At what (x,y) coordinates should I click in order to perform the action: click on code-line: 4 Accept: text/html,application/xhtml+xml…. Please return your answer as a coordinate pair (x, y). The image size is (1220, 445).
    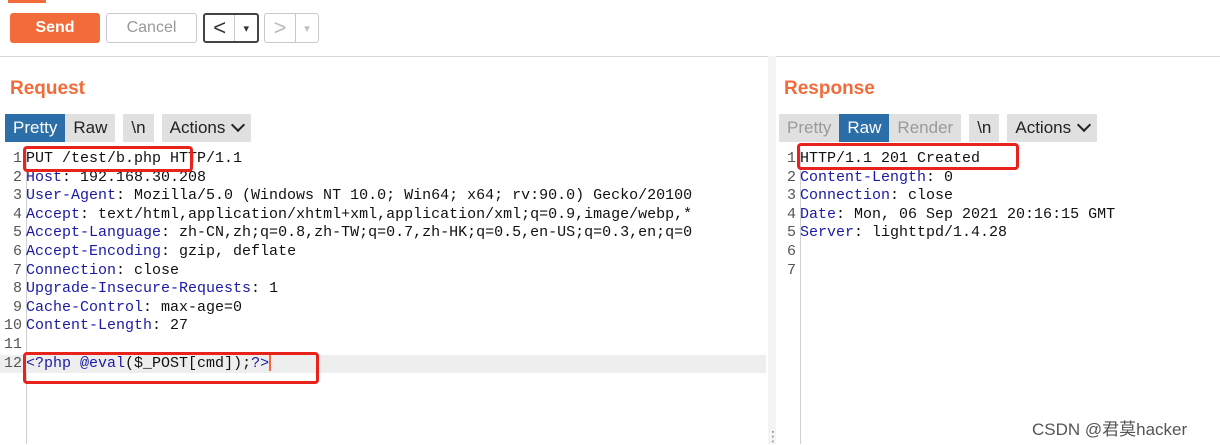
    Looking at the image, I should click on (352, 214).